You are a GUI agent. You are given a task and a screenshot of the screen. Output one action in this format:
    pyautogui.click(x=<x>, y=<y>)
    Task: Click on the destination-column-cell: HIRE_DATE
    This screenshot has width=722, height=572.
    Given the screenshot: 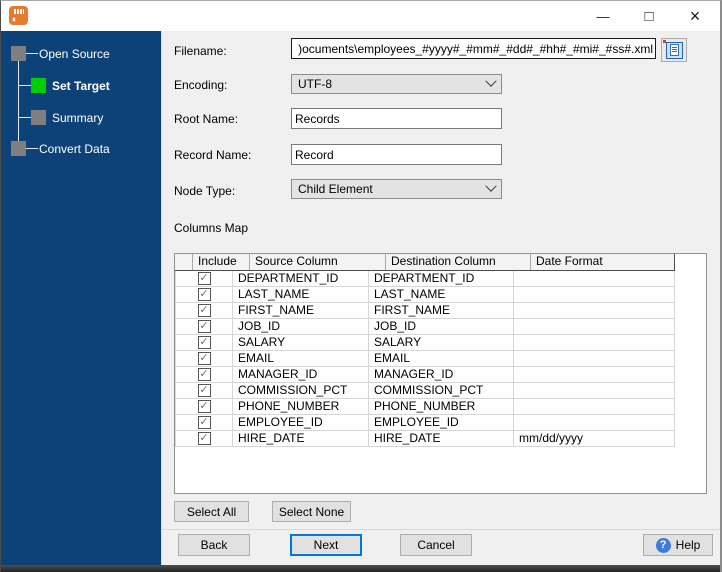 What is the action you would take?
    pyautogui.click(x=441, y=438)
    